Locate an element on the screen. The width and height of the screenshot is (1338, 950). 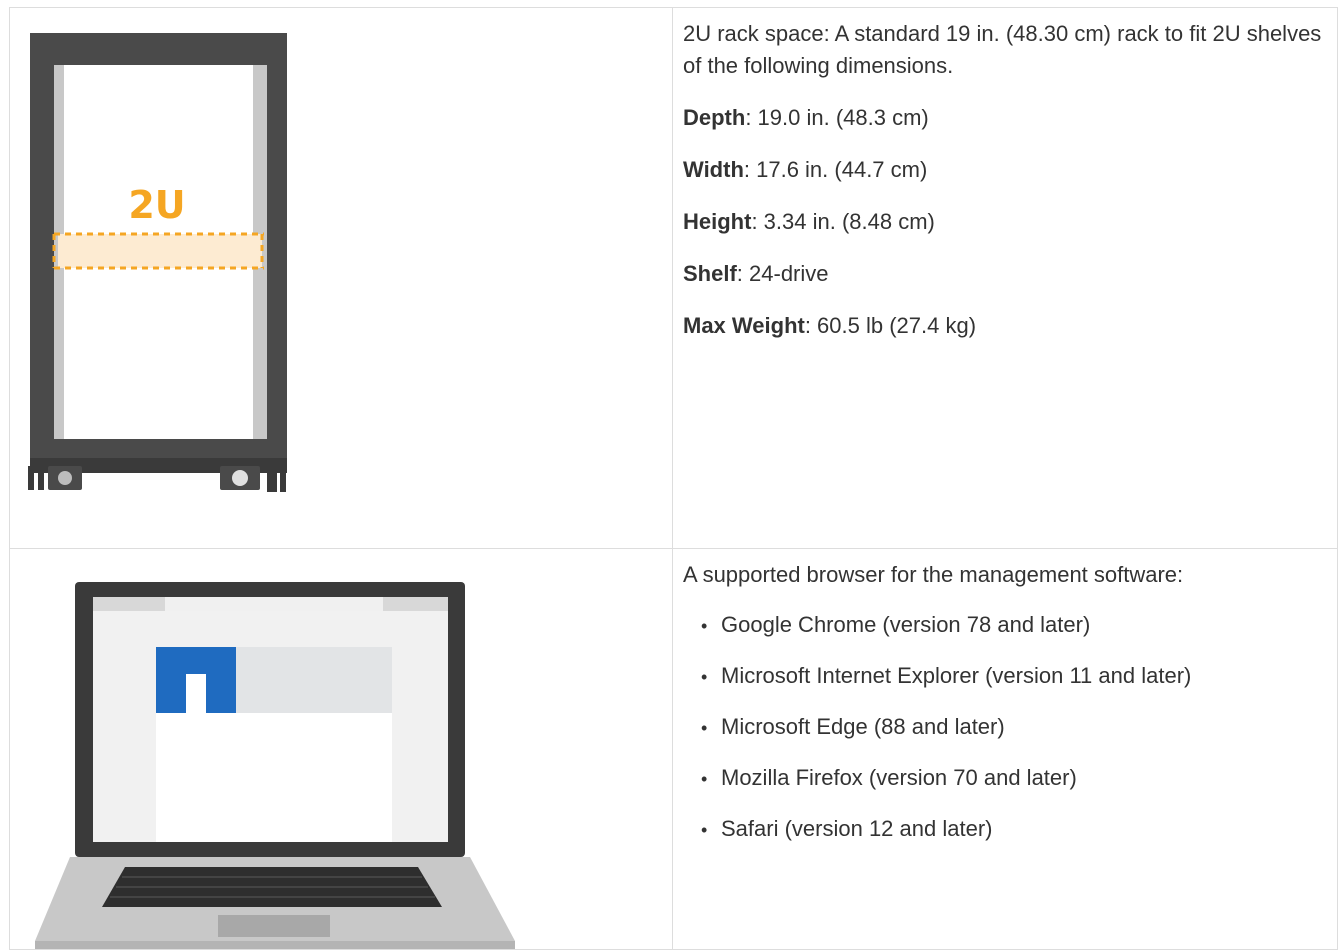
list-item: • Safari (version 12 and later) is located at coordinates (847, 828).